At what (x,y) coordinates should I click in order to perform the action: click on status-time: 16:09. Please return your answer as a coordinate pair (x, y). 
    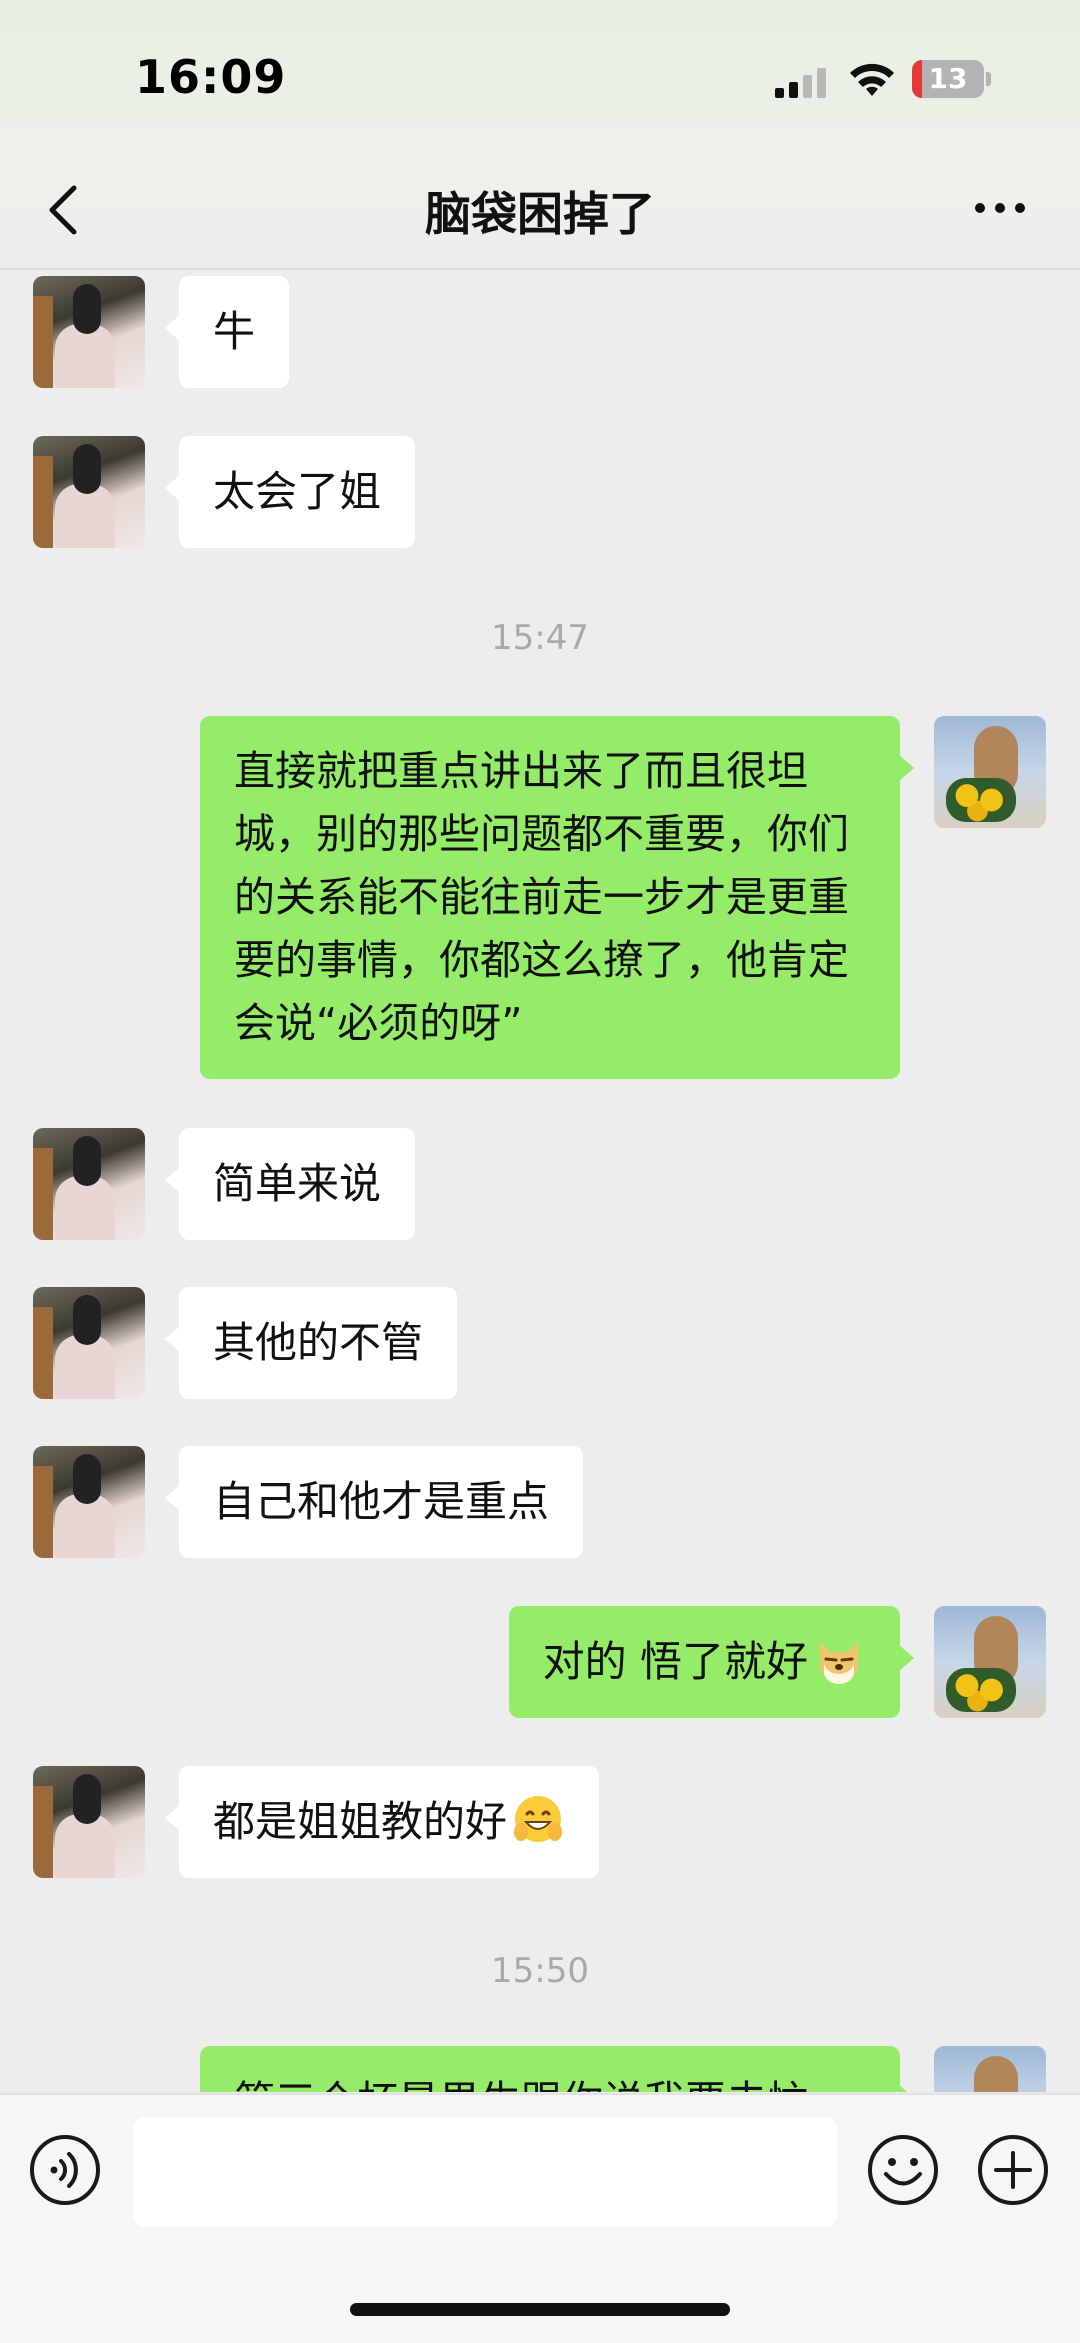
    Looking at the image, I should click on (211, 77).